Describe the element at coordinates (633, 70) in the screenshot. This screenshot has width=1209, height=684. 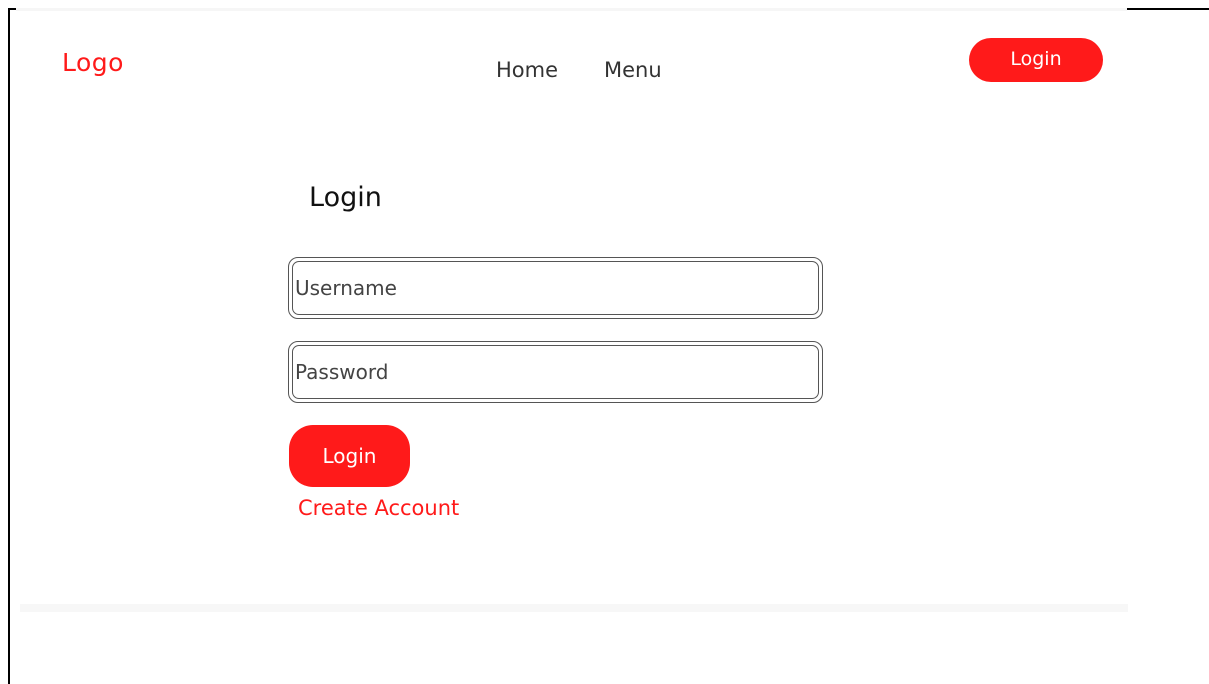
I see `nav-menu-link: Menu` at that location.